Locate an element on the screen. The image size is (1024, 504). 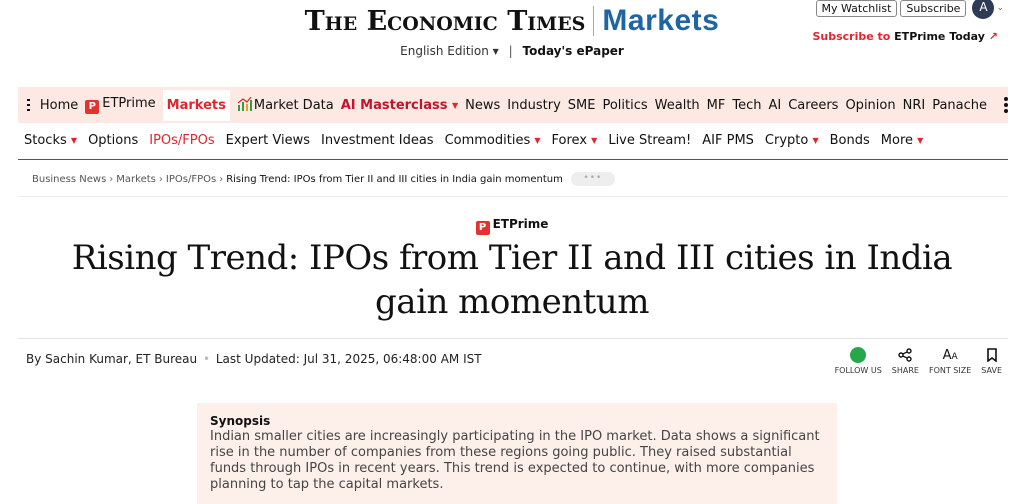
user-controls: My Watchlist Subscribe A ⌄ is located at coordinates (908, 9).